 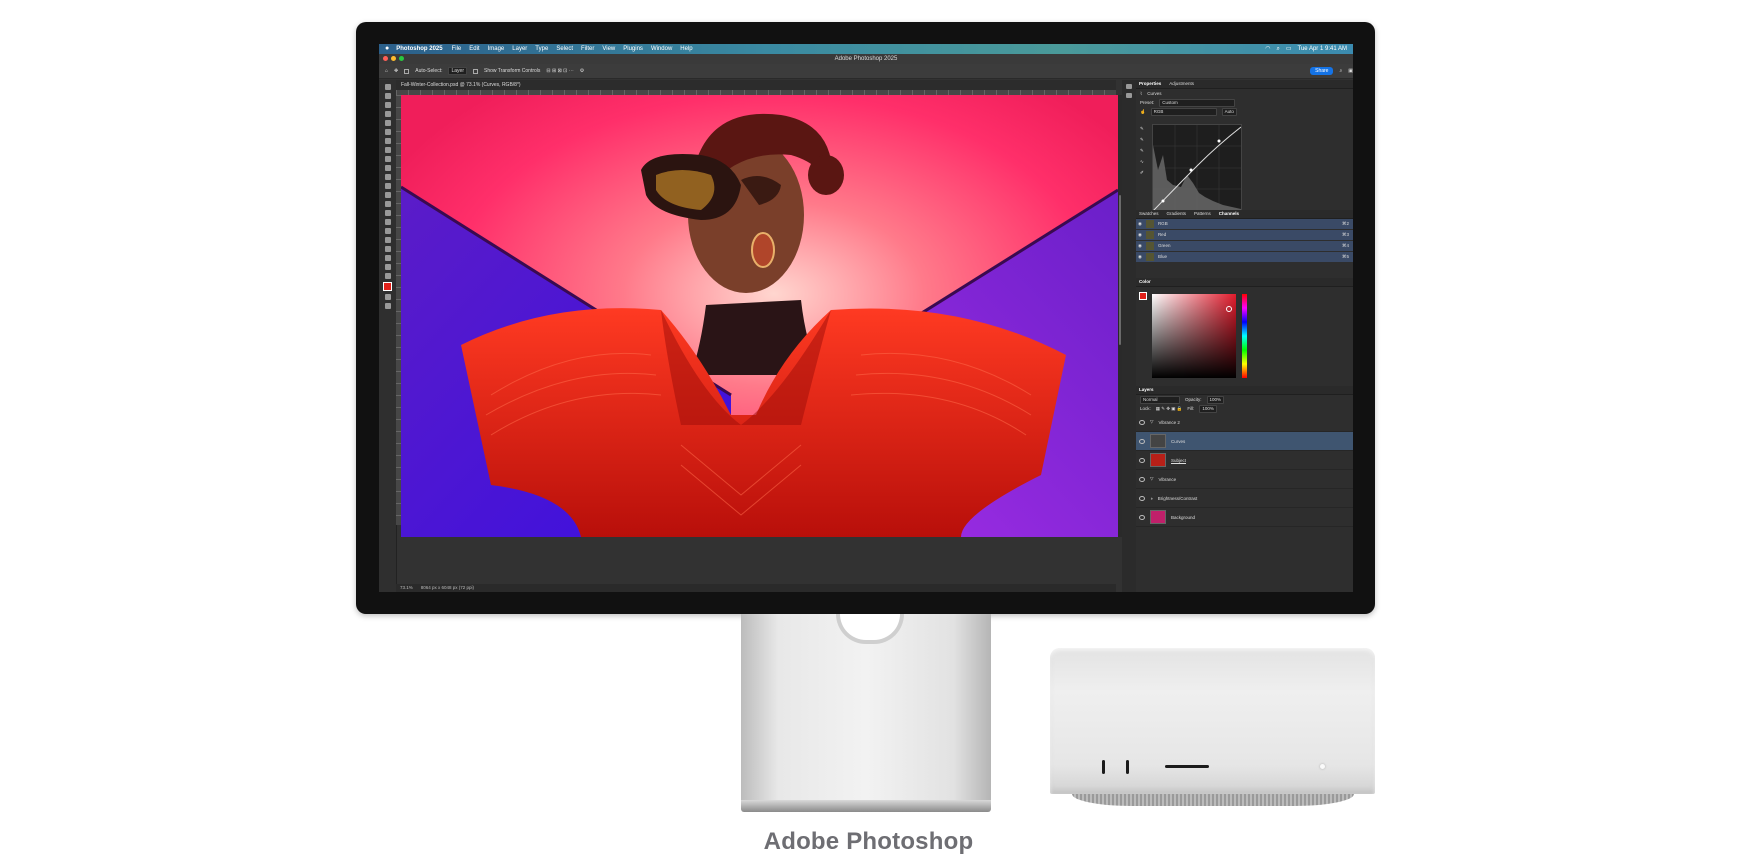 What do you see at coordinates (1244, 441) in the screenshot?
I see `layer-row-selected: Curves` at bounding box center [1244, 441].